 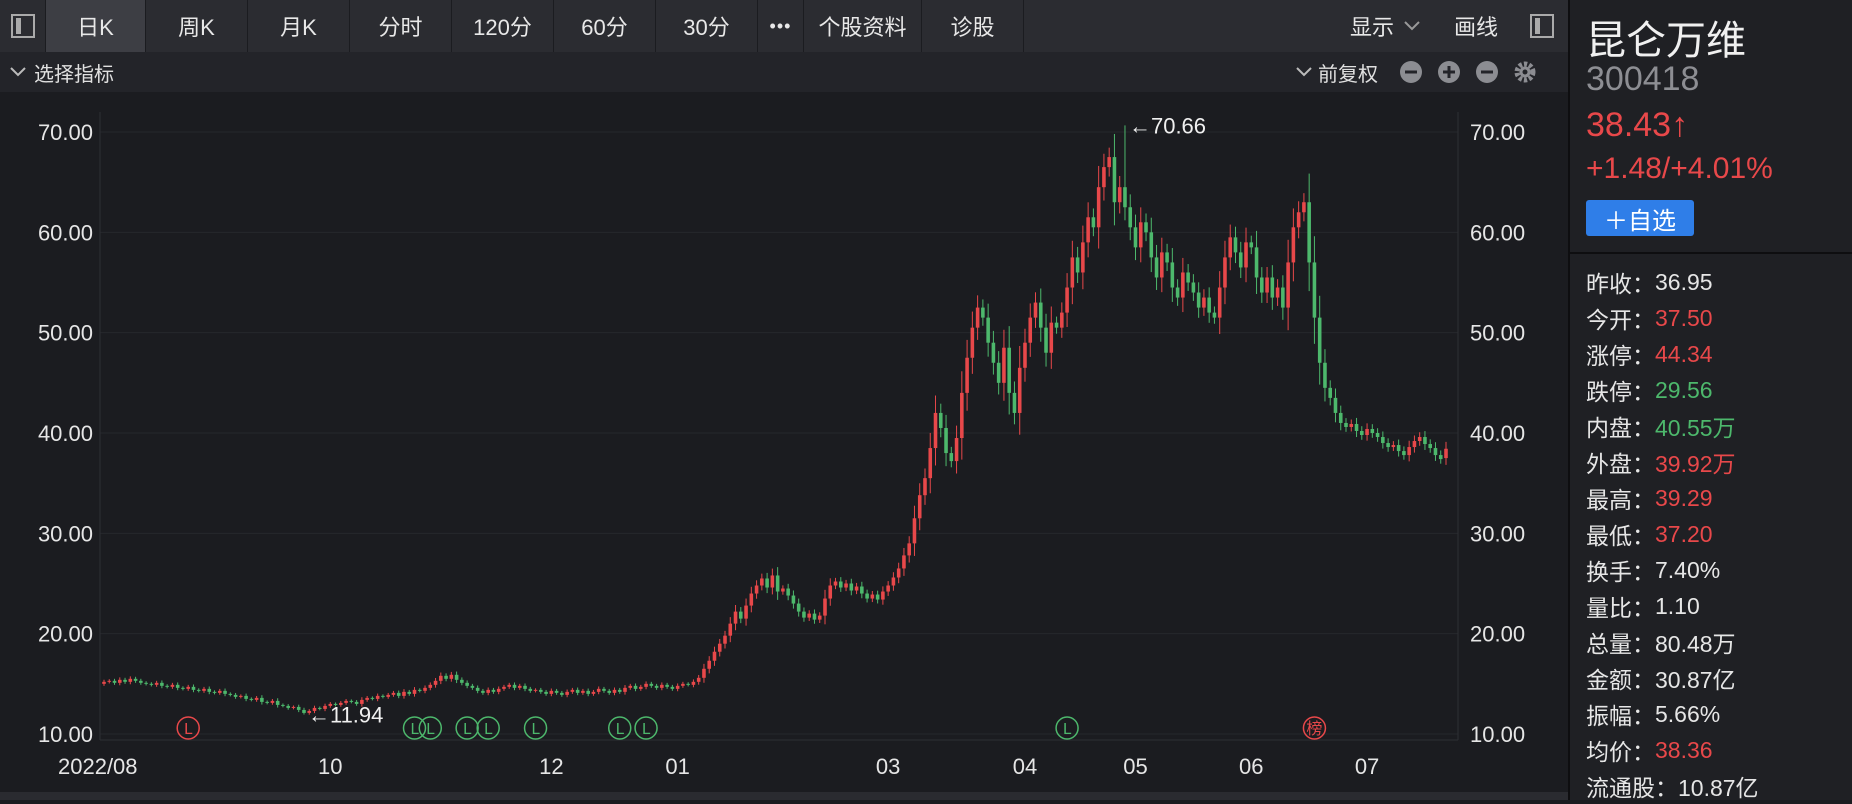 What do you see at coordinates (1672, 318) in the screenshot?
I see `stat-row: 今开： 37.50` at bounding box center [1672, 318].